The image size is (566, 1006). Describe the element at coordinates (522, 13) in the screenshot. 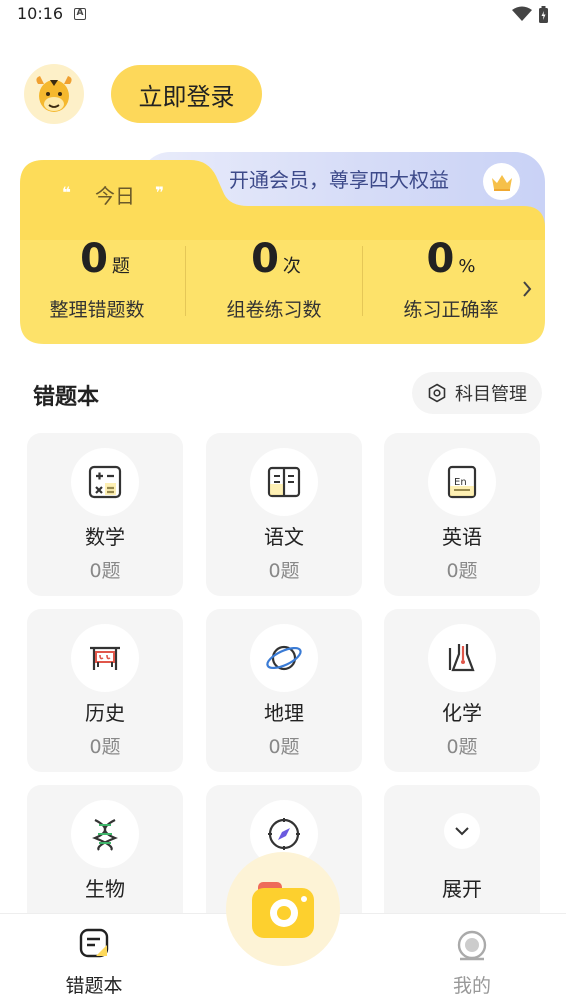

I see `wifi-icon` at that location.